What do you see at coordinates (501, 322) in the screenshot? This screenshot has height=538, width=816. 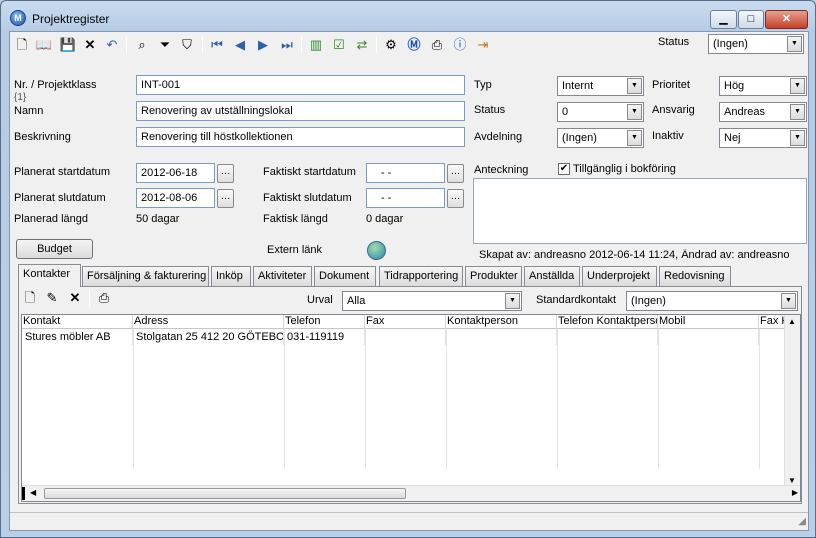 I see `column-header-kontaktperson: Kontaktperson` at bounding box center [501, 322].